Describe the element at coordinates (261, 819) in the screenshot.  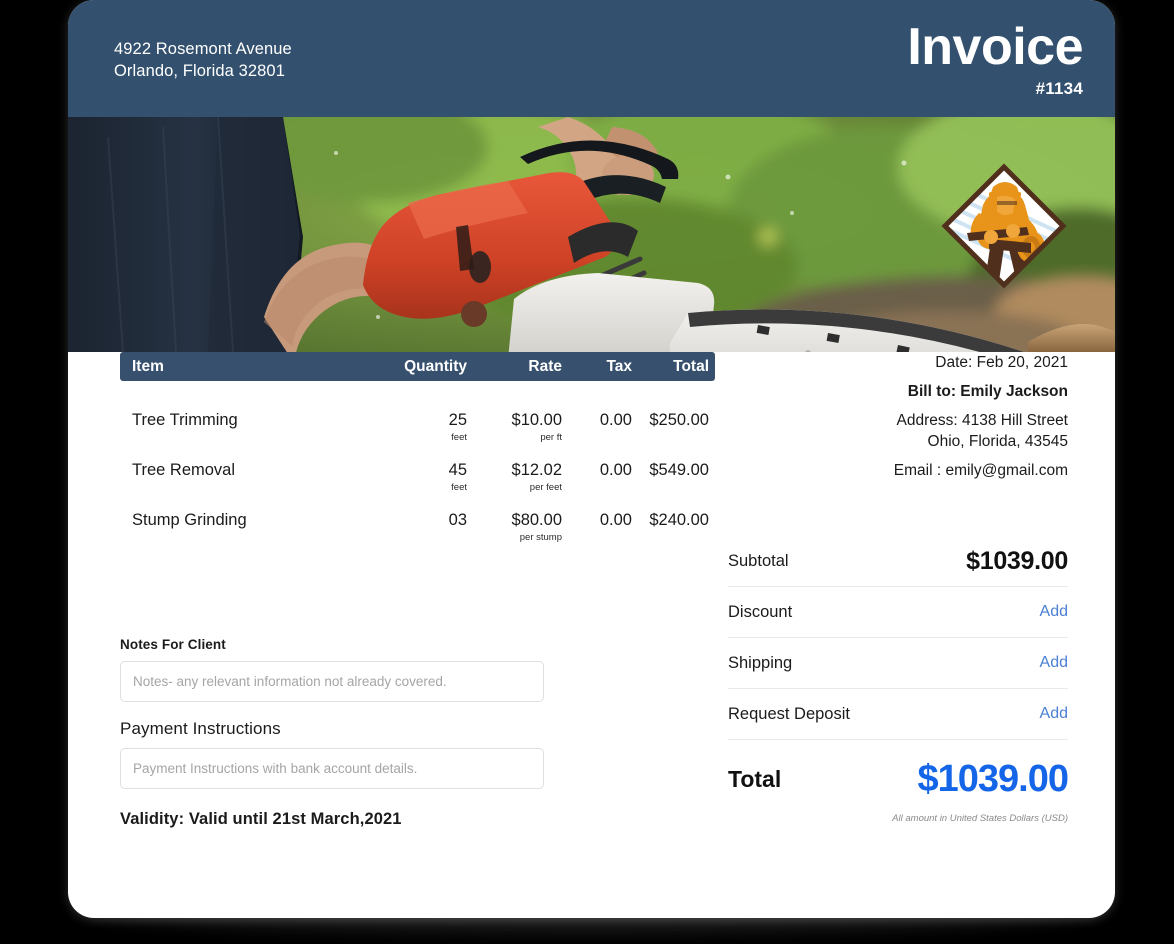
I see `validity-text: Validity: Valid until 21st March,2021` at that location.